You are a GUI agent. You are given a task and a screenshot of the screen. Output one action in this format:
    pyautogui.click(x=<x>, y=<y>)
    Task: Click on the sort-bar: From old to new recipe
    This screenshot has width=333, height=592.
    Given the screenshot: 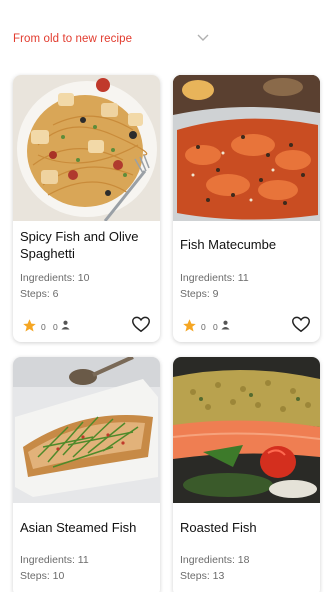 What is the action you would take?
    pyautogui.click(x=166, y=36)
    